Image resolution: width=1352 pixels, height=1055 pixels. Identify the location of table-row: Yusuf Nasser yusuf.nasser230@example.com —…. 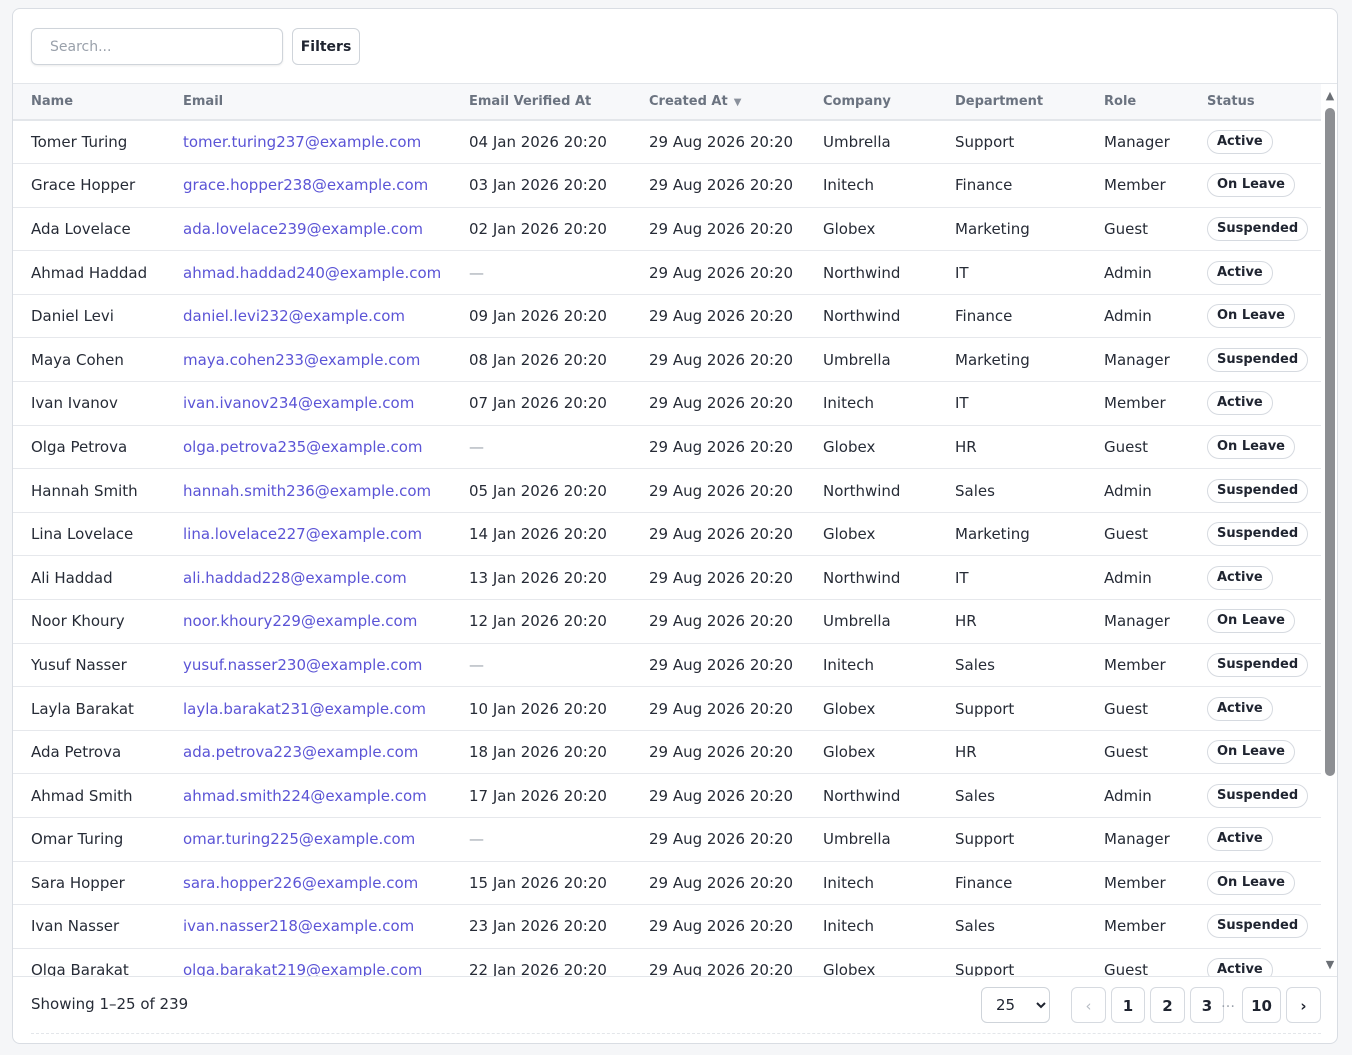
(667, 665).